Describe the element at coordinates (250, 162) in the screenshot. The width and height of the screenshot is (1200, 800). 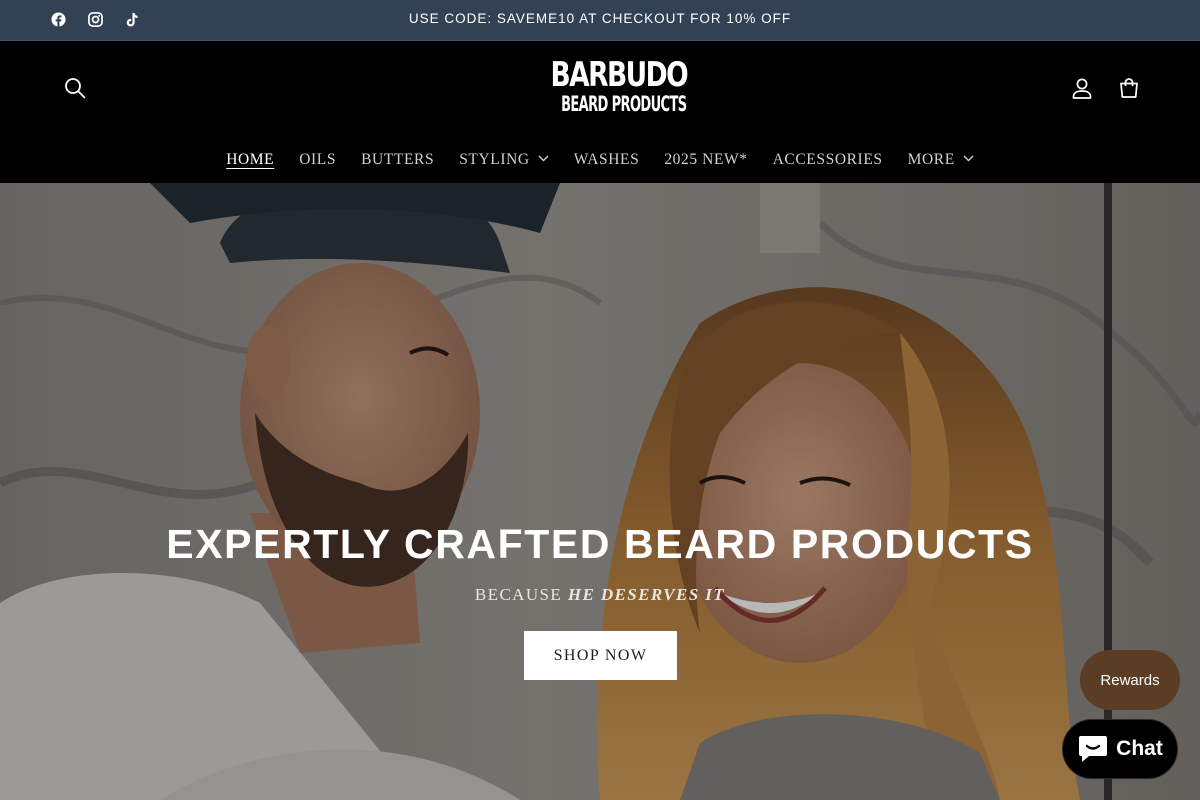
I see `nav-item-home: HOME` at that location.